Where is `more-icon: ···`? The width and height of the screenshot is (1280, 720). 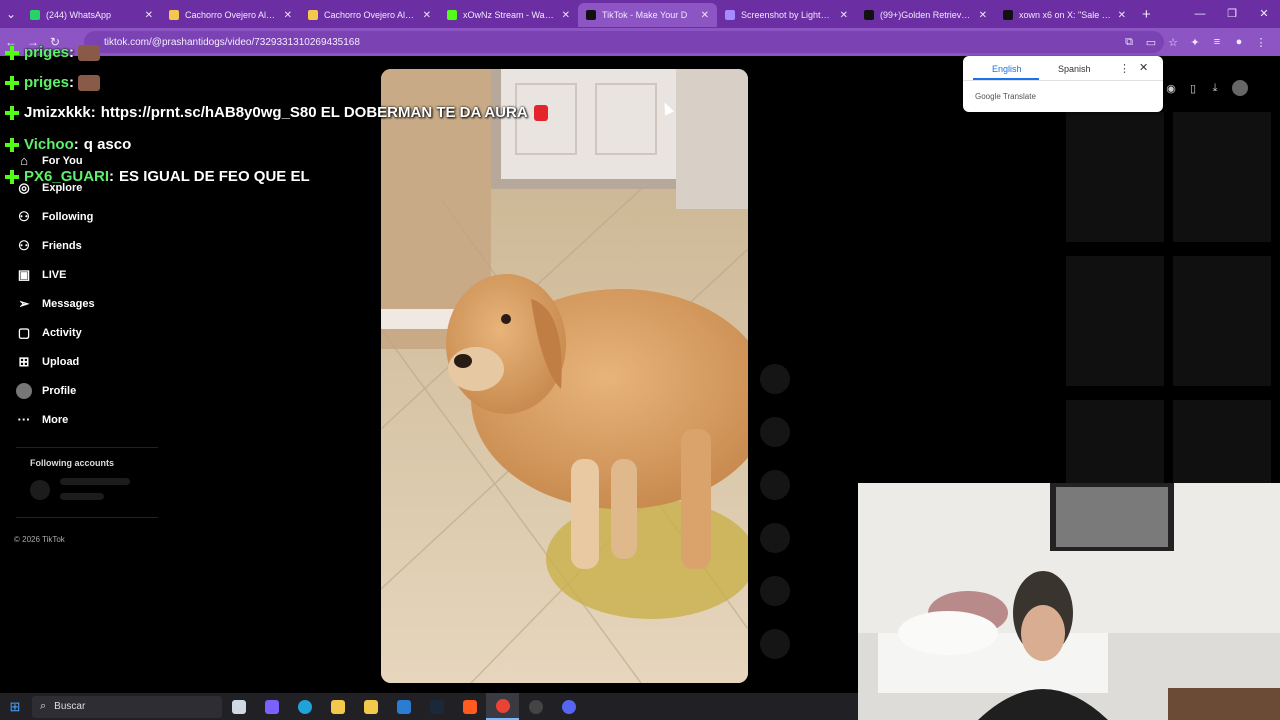
more-icon: ··· is located at coordinates (24, 419).